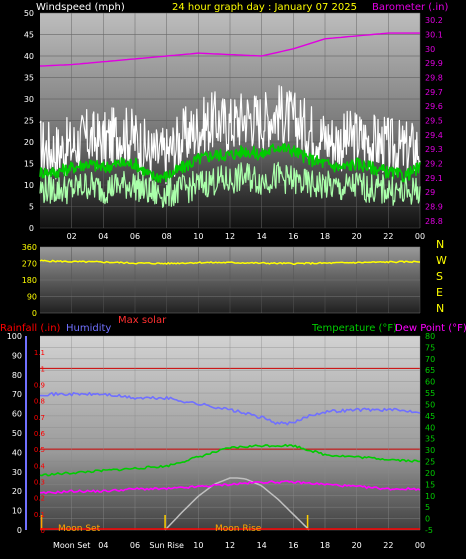  Describe the element at coordinates (71, 545) in the screenshot. I see `bottom-x-tick: Moon Set` at that location.